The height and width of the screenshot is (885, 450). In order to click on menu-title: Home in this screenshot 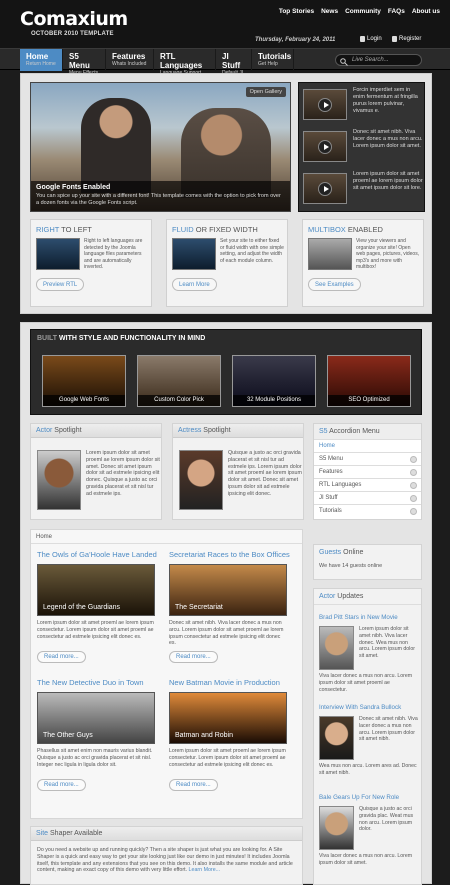, I will do `click(37, 56)`.